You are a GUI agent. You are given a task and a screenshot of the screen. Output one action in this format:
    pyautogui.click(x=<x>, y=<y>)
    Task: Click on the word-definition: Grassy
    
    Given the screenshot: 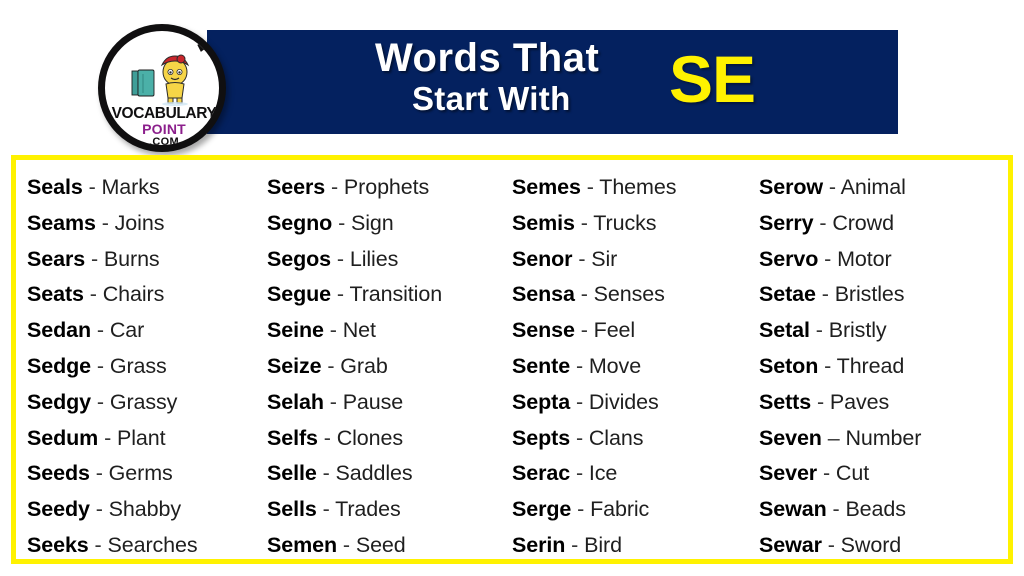 What is the action you would take?
    pyautogui.click(x=143, y=401)
    